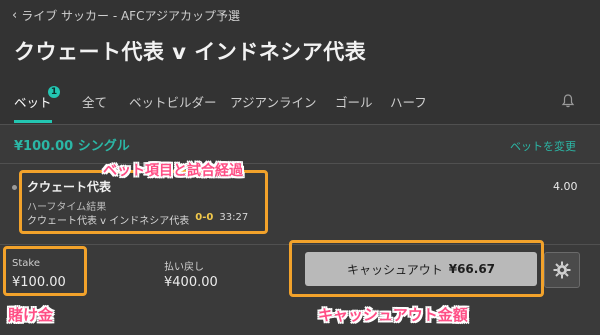 Image resolution: width=600 pixels, height=335 pixels. I want to click on bet-count-badge: 1, so click(54, 92).